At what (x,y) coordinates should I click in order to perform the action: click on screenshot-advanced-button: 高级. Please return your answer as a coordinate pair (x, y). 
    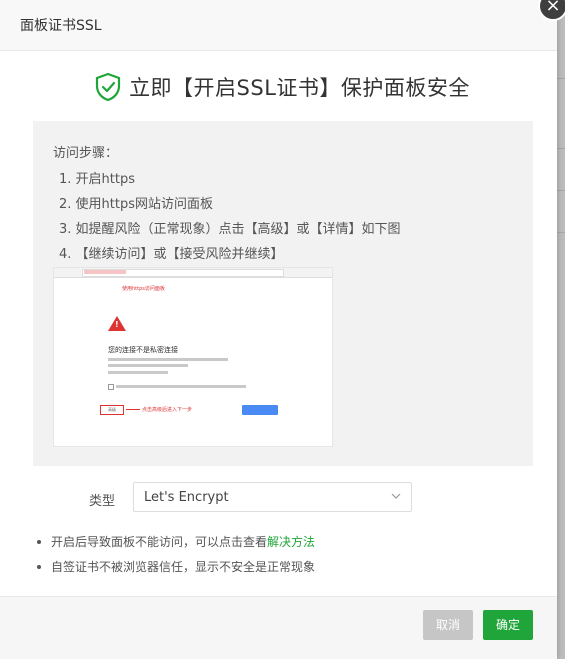
    Looking at the image, I should click on (112, 410).